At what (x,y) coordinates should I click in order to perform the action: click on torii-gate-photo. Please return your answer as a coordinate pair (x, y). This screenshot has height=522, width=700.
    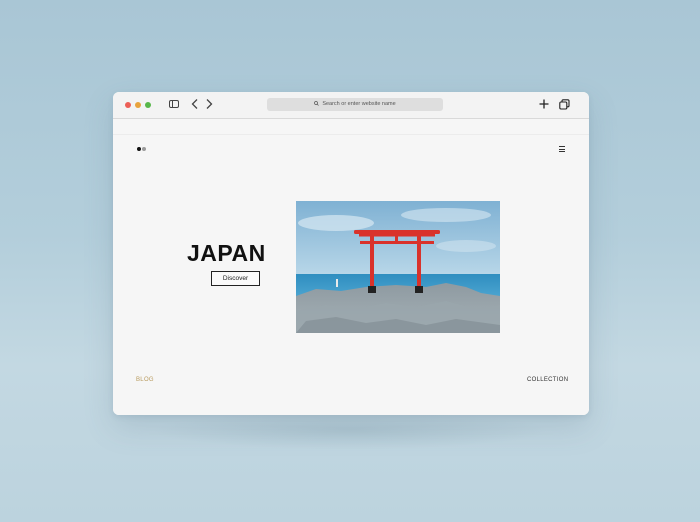
    Looking at the image, I should click on (398, 267).